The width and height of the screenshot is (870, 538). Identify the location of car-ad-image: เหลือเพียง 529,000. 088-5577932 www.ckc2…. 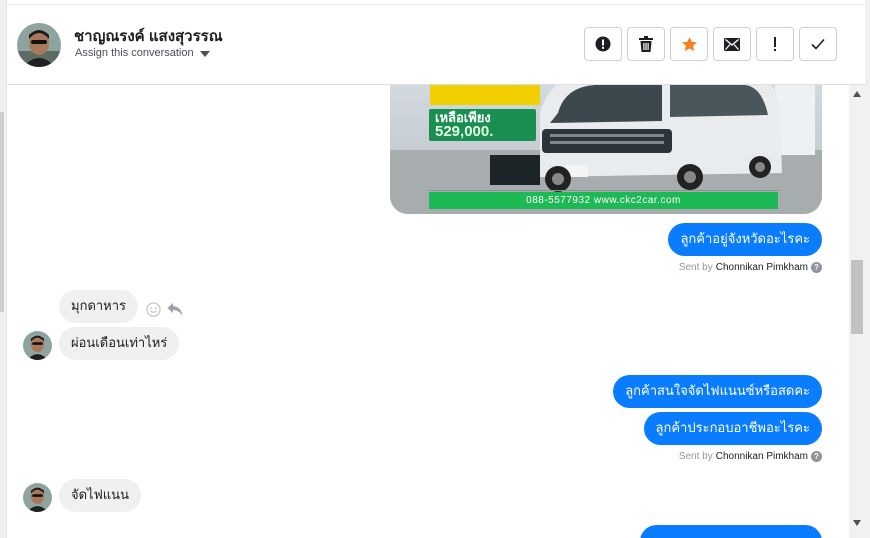
(606, 149).